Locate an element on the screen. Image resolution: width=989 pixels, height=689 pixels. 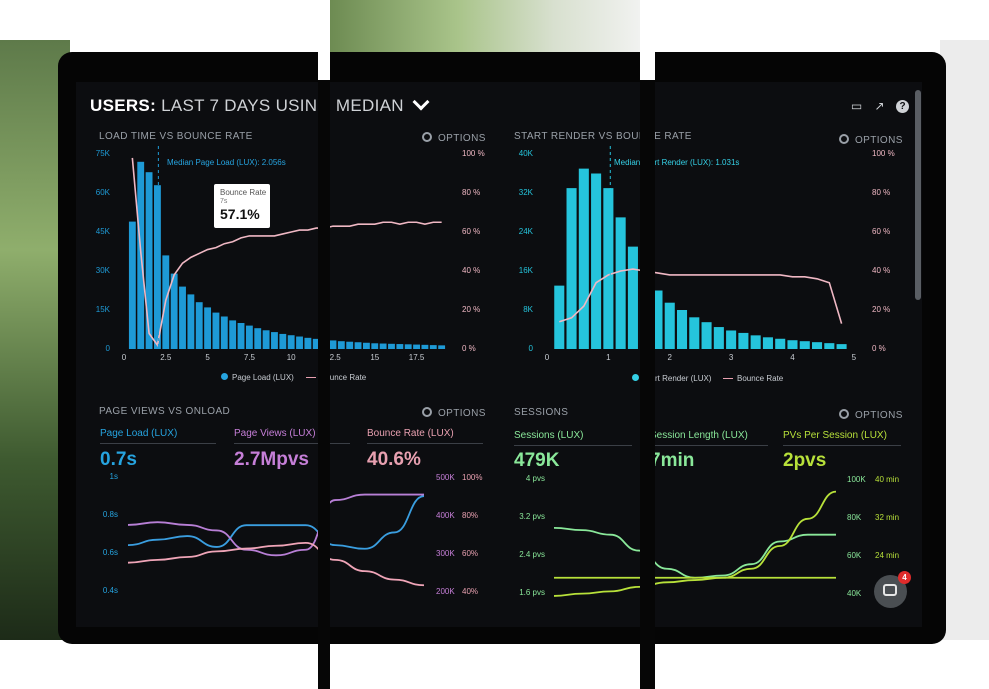
metric-value-bounce: 40.6% is located at coordinates (394, 459).